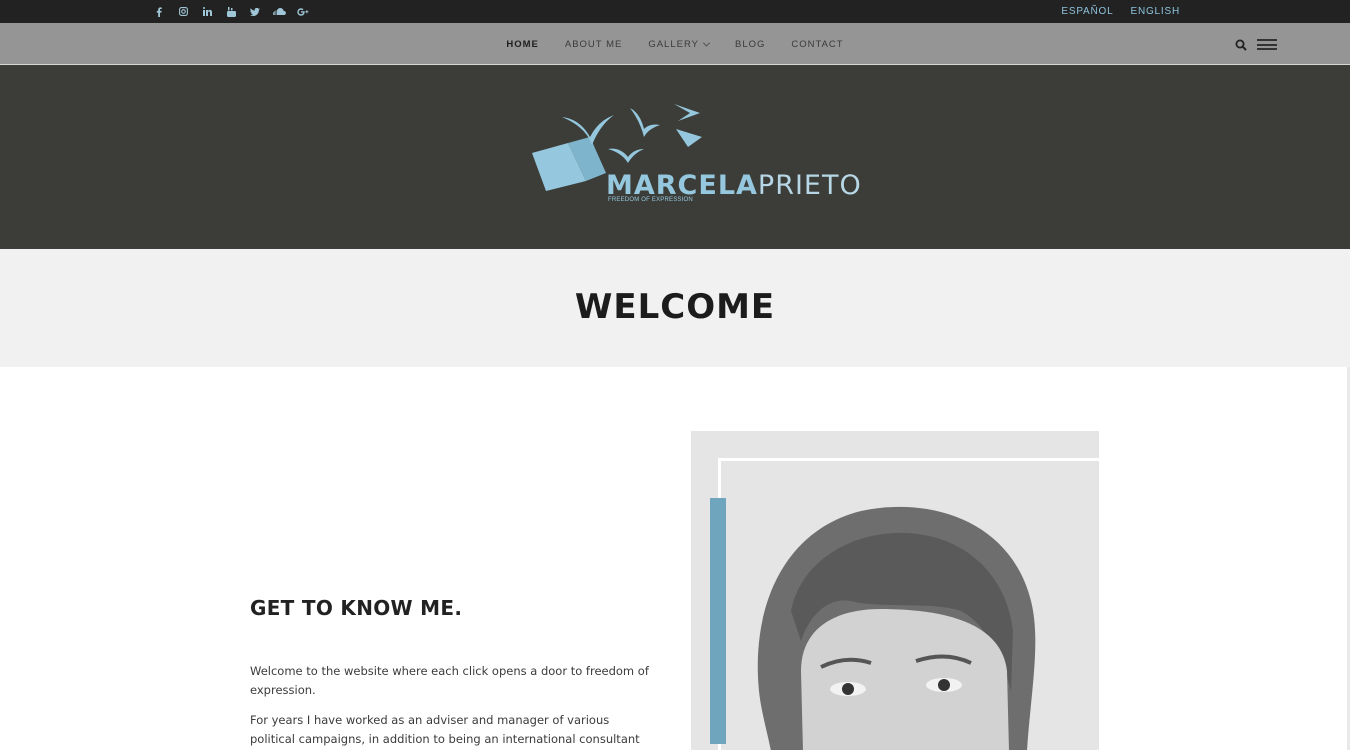 The height and width of the screenshot is (750, 1350). Describe the element at coordinates (1120, 11) in the screenshot. I see `language-switcher: ESPAÑOL ENGLISH` at that location.